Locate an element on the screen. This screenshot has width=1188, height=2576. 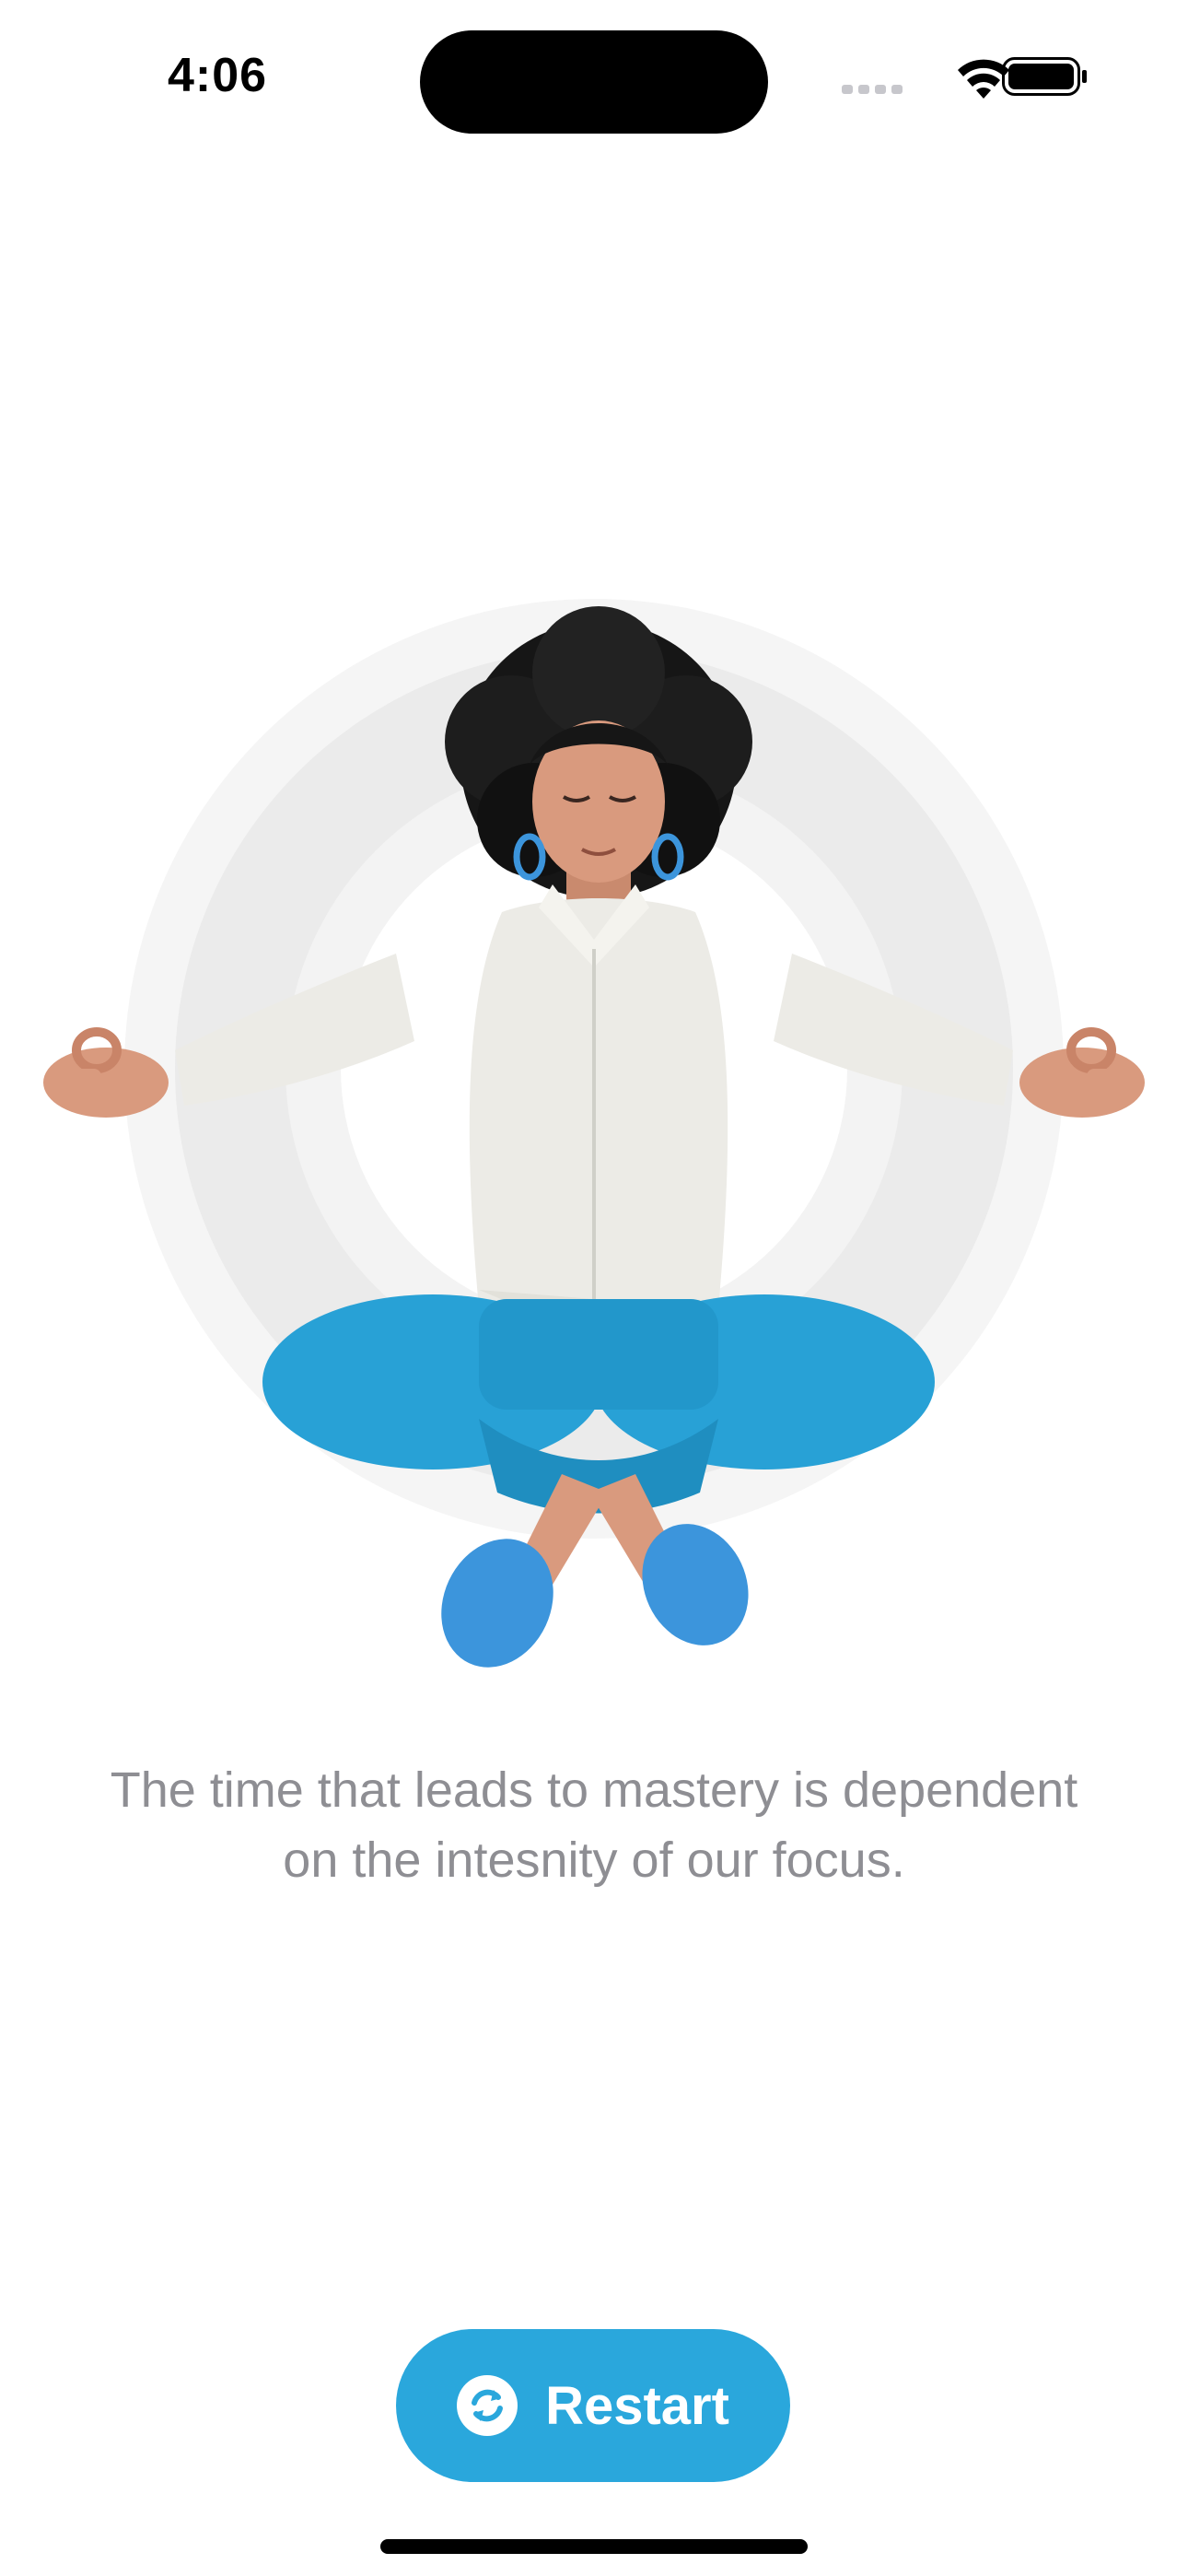
status-time: 4:06 is located at coordinates (218, 75).